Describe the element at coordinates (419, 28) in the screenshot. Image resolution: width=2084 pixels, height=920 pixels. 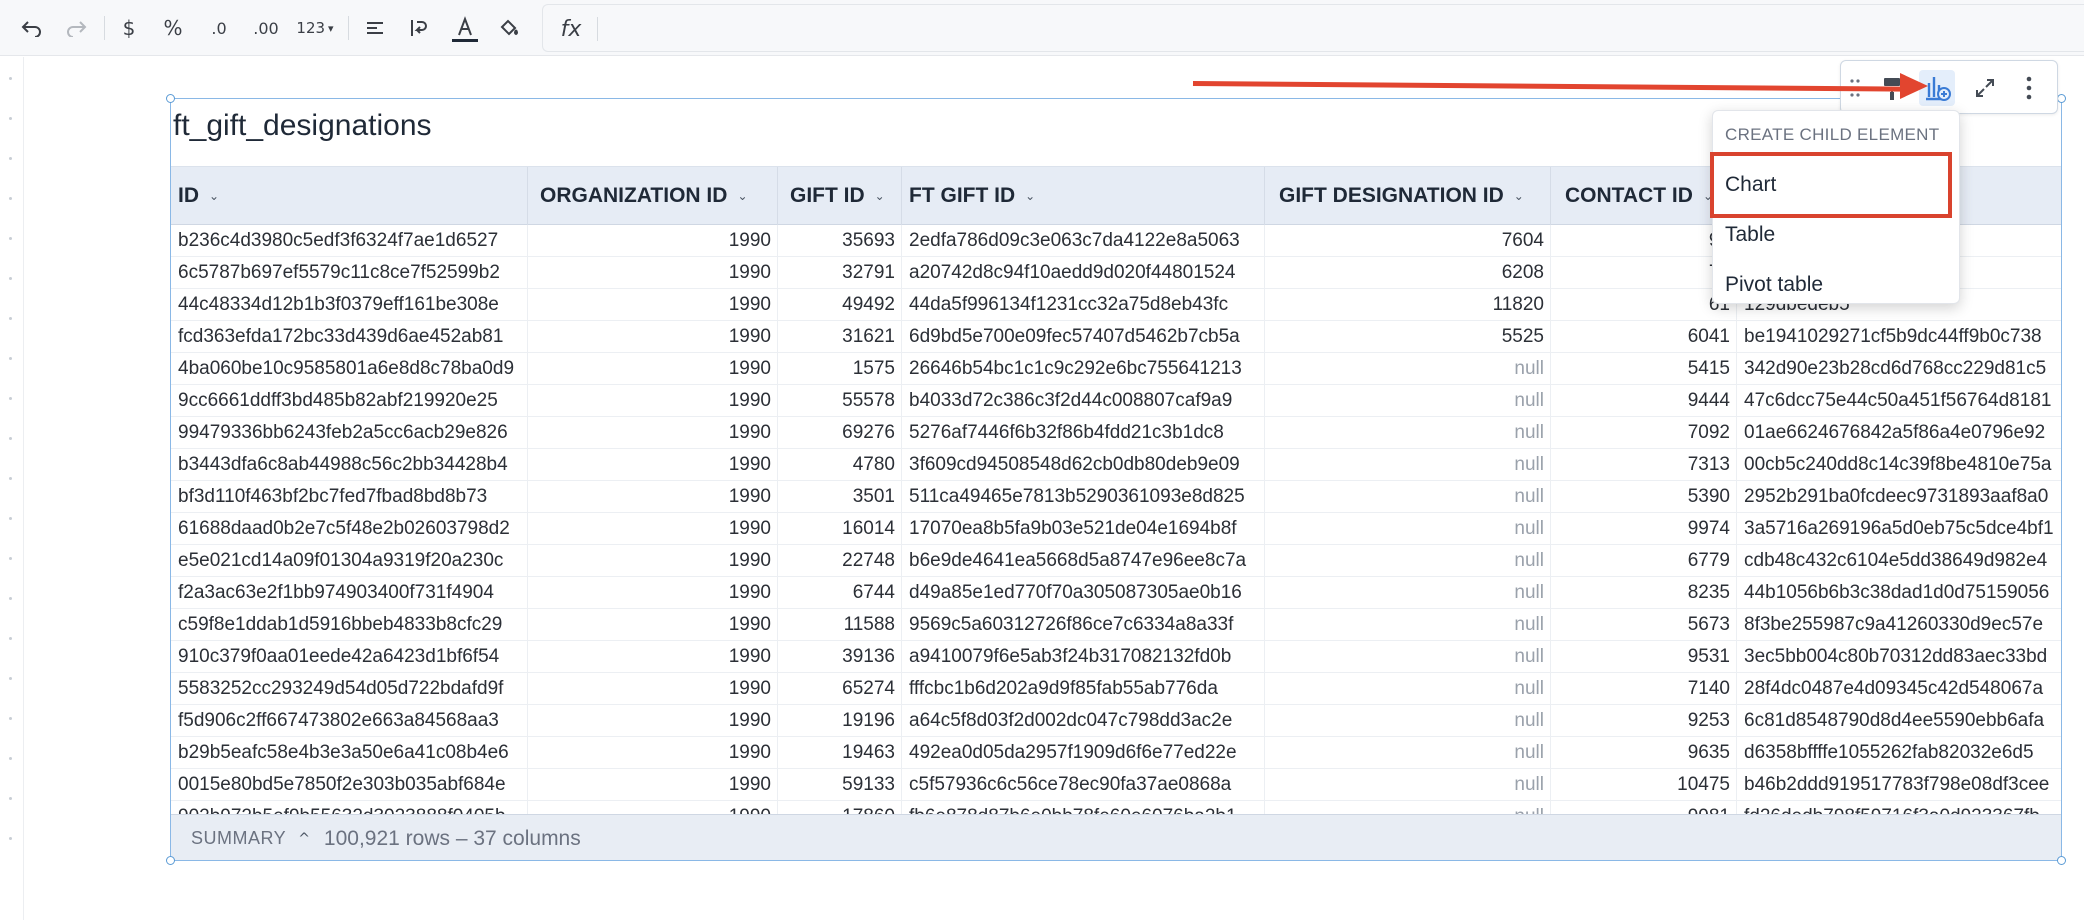
I see `text-wrap-icon` at that location.